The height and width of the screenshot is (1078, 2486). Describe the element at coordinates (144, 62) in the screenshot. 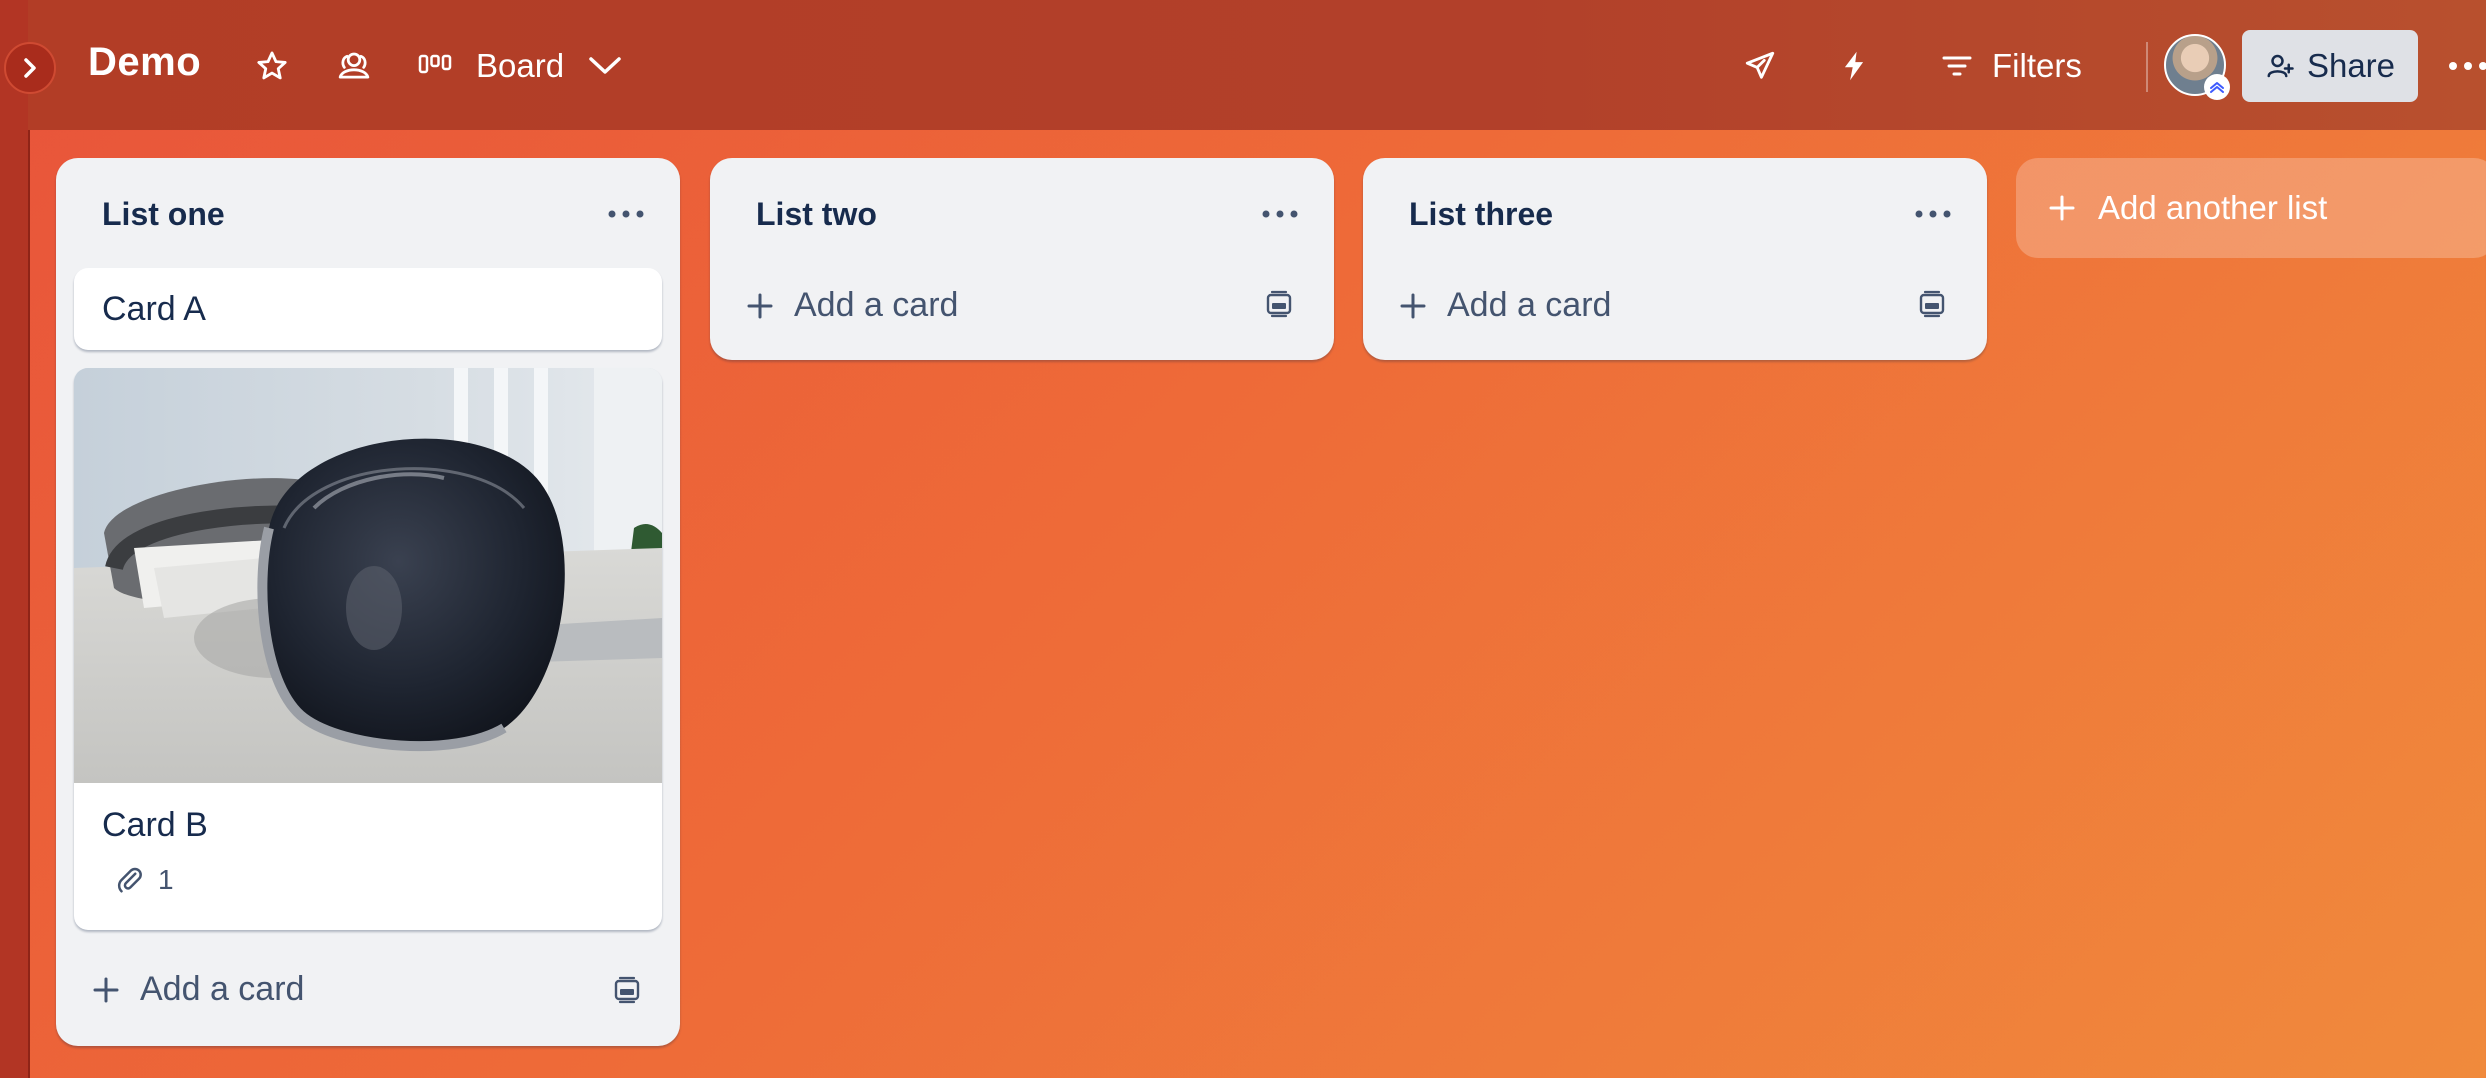

I see `board-title: Demo` at that location.